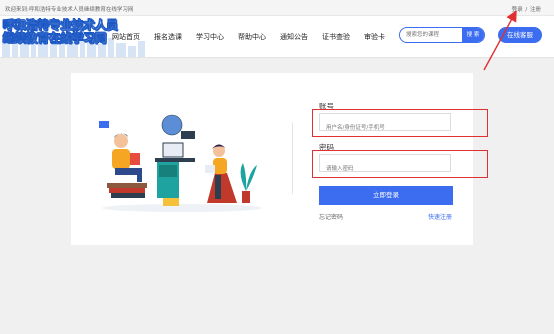  What do you see at coordinates (326, 147) in the screenshot?
I see `password-label: 密码` at bounding box center [326, 147].